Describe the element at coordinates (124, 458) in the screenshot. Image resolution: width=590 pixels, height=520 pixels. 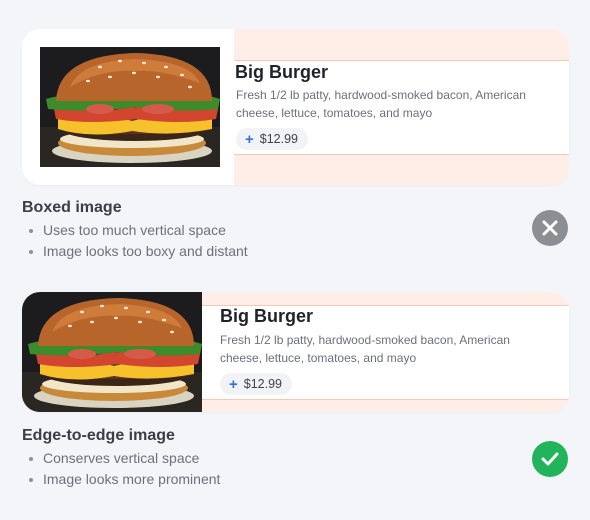
I see `list-item: Conserves vertical space` at that location.